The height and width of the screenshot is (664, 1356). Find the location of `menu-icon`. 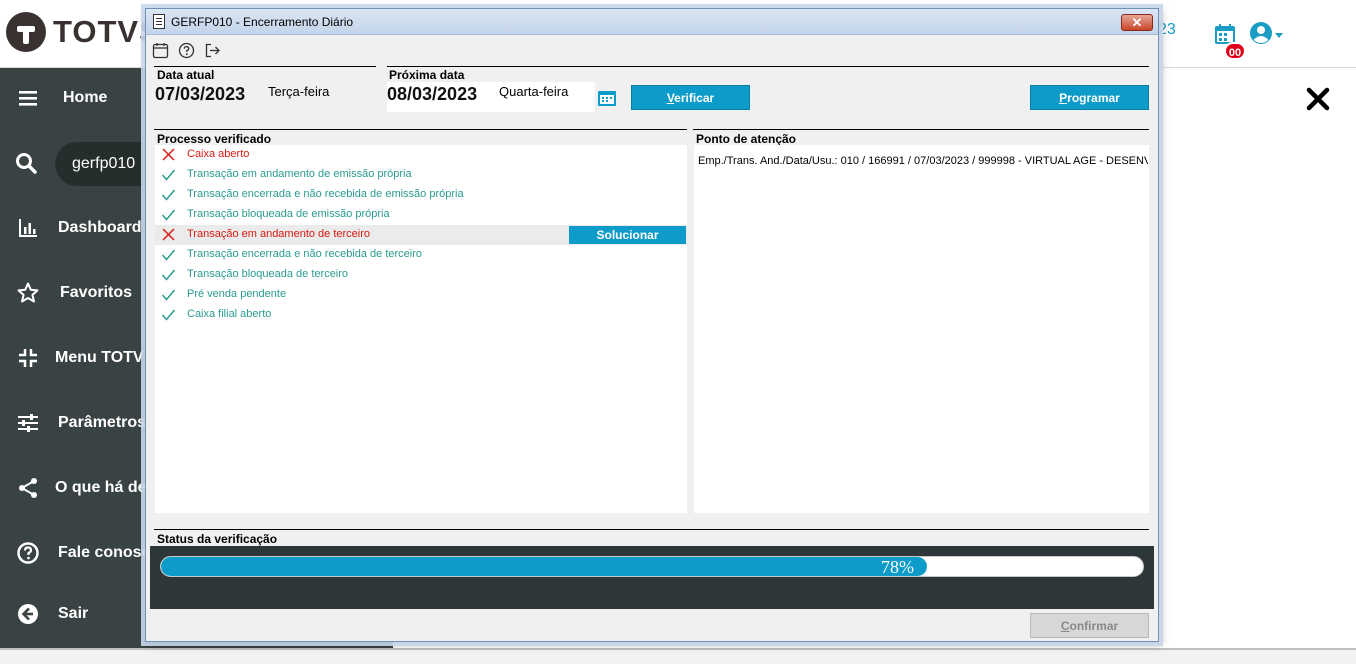

menu-icon is located at coordinates (28, 98).